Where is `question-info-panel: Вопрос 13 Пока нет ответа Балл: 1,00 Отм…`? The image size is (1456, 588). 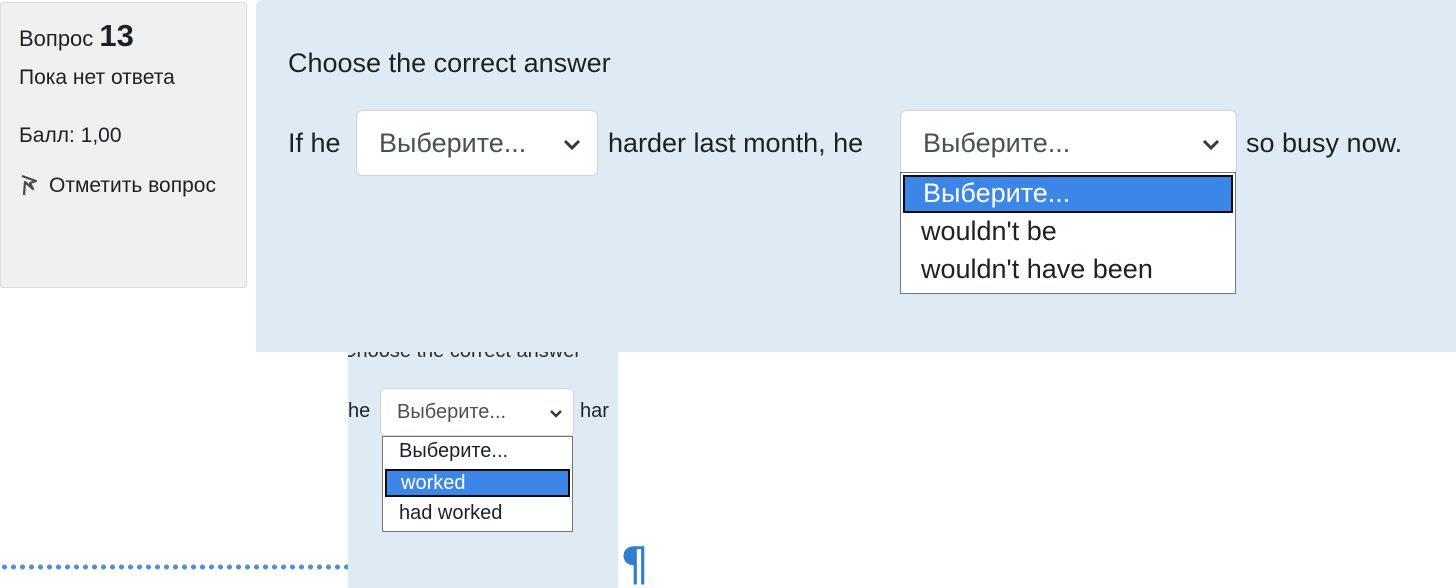
question-info-panel: Вопрос 13 Пока нет ответа Балл: 1,00 Отм… is located at coordinates (123, 145).